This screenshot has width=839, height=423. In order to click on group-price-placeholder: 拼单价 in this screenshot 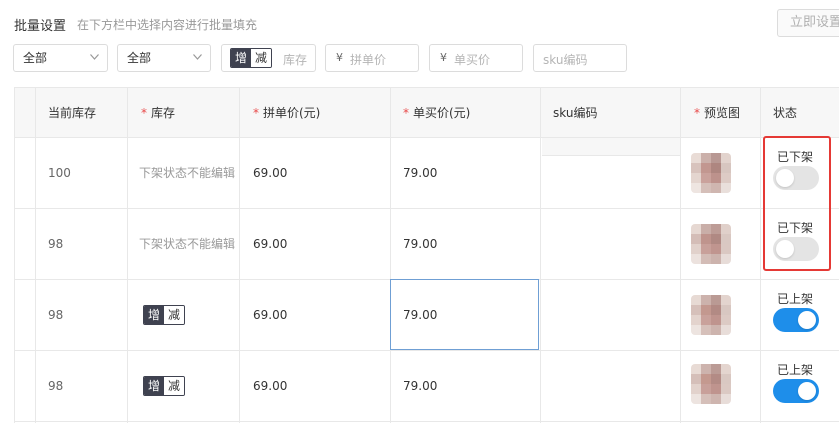, I will do `click(368, 60)`.